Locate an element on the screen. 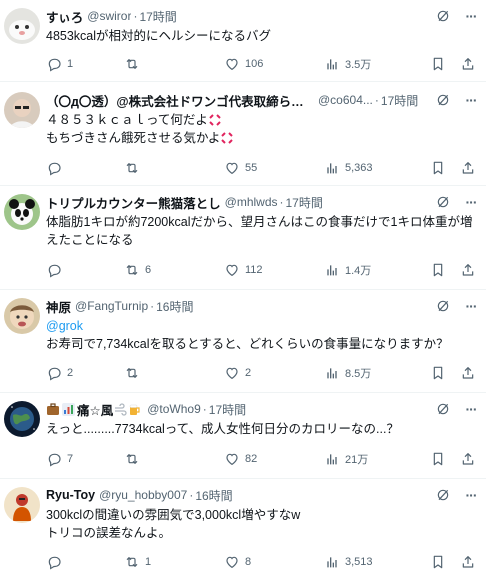 Image resolution: width=486 pixels, height=584 pixels. author-name: 痛☆風 is located at coordinates (95, 409).